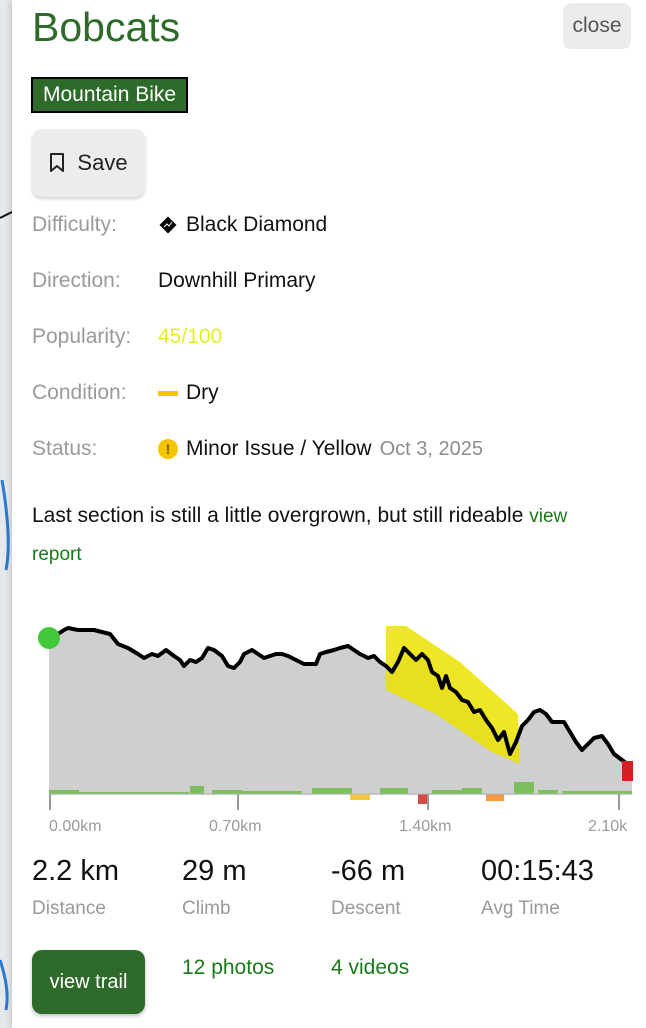 This screenshot has width=646, height=1028. I want to click on trail-type-badge: Mountain Bike, so click(110, 95).